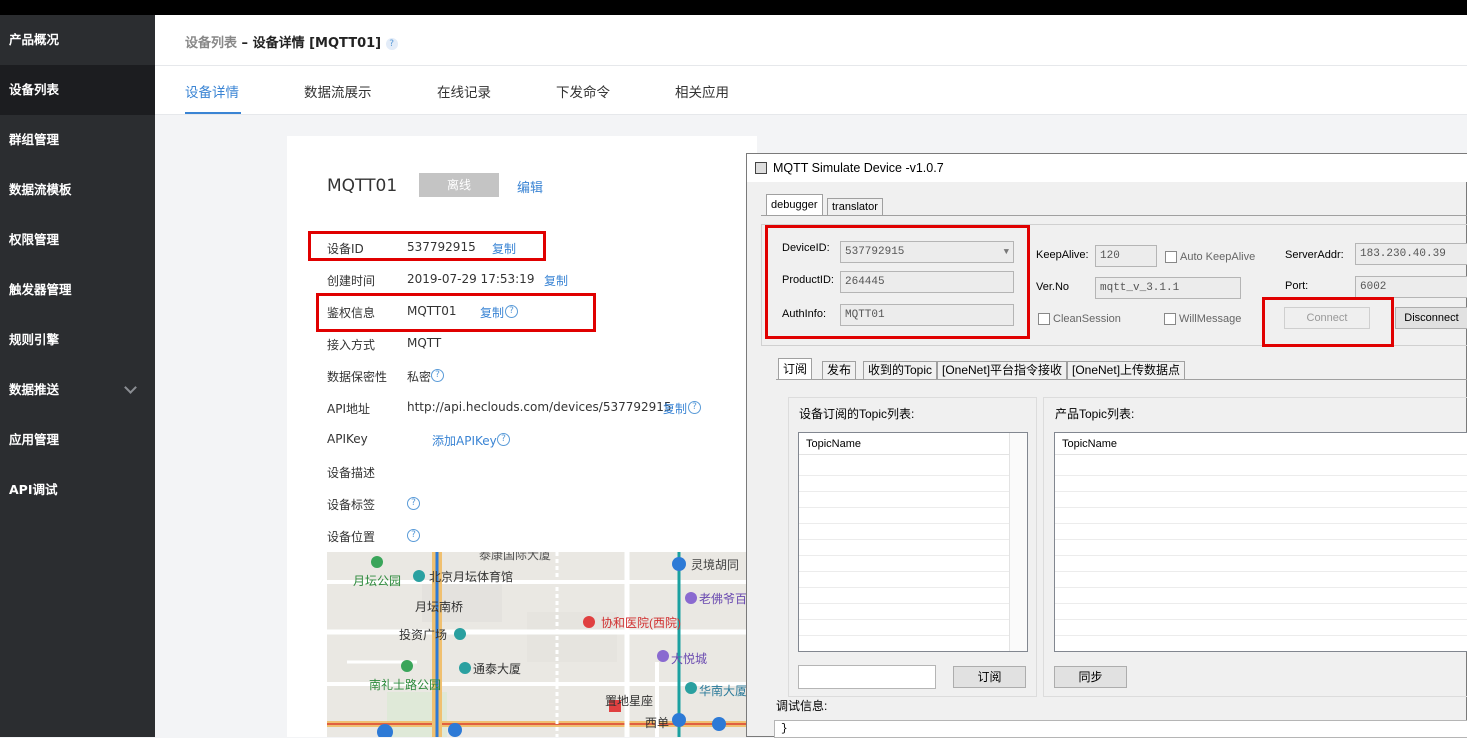 The height and width of the screenshot is (738, 1467). I want to click on sync-button: 同步, so click(1090, 677).